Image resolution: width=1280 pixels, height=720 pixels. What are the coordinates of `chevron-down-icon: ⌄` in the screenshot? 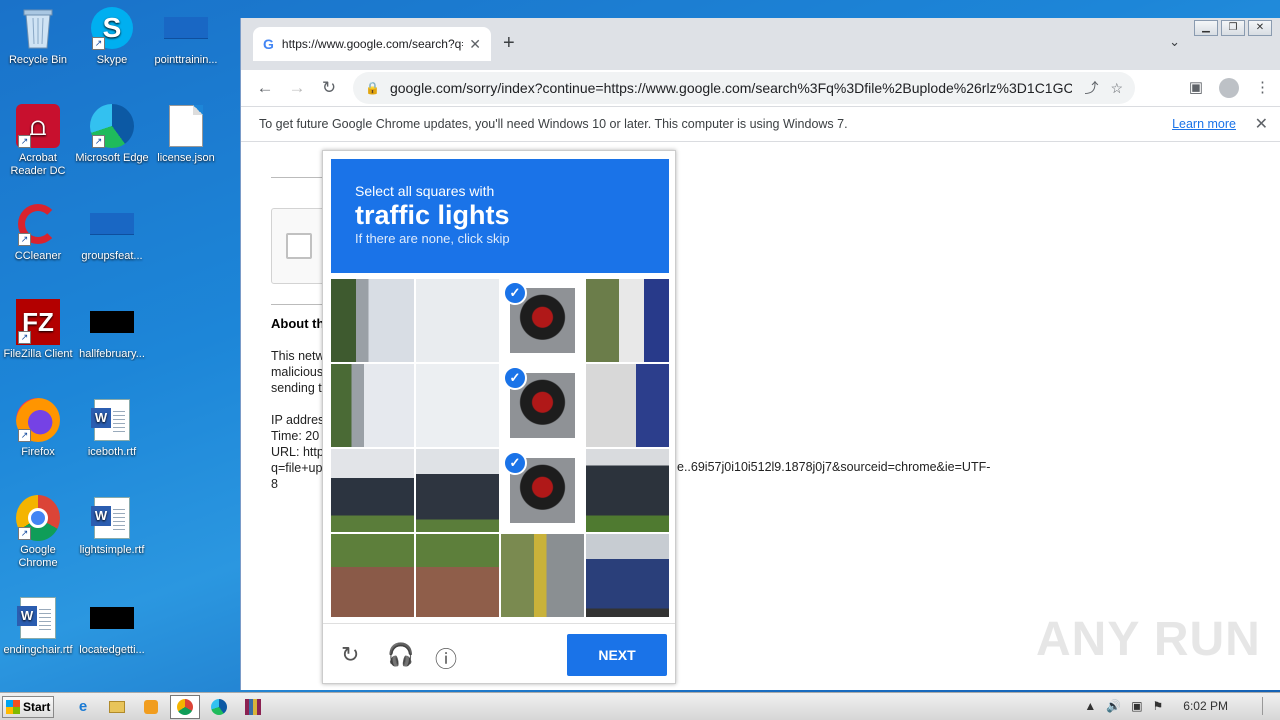 It's located at (1174, 42).